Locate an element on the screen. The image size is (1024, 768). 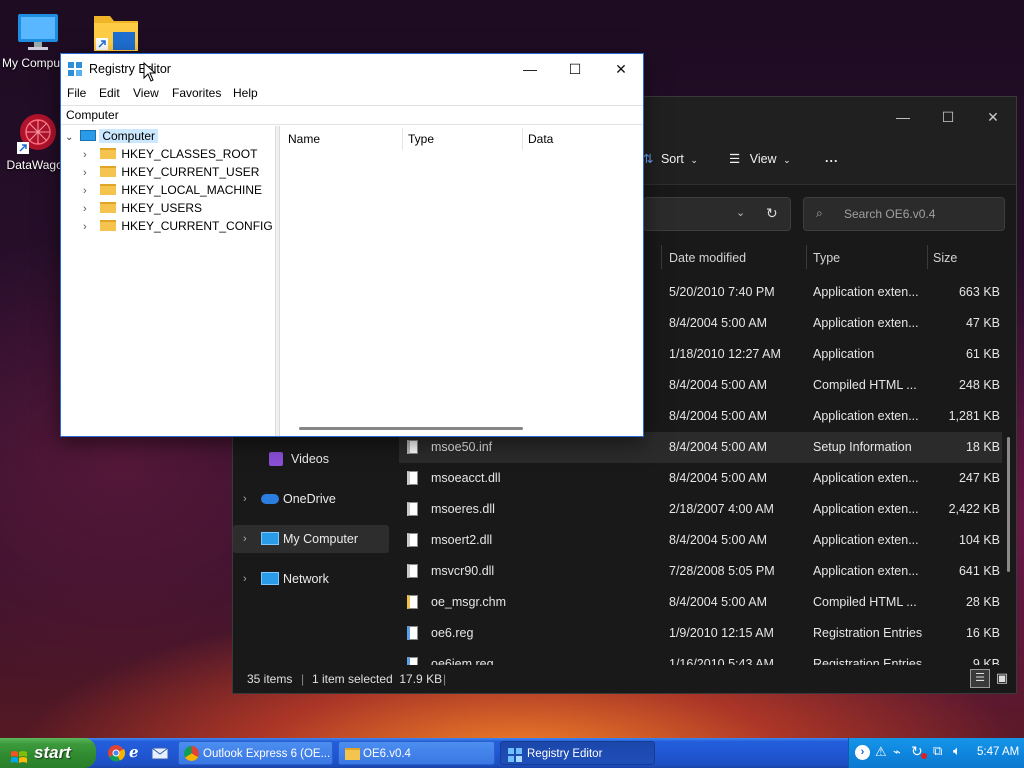
file-size: 104 KB is located at coordinates (979, 540).